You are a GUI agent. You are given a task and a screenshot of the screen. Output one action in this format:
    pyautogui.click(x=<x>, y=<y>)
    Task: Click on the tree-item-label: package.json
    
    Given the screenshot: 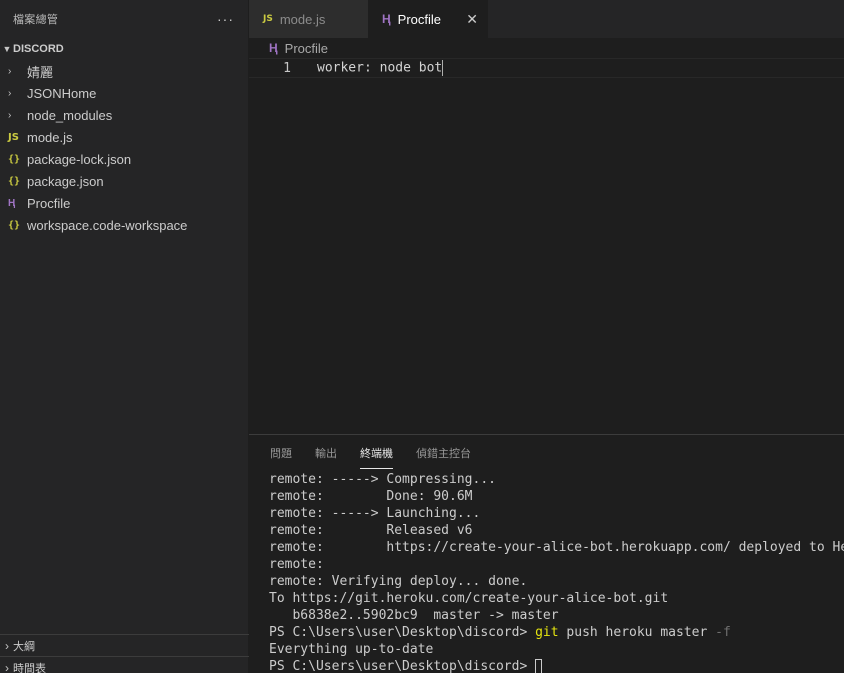 What is the action you would take?
    pyautogui.click(x=65, y=181)
    